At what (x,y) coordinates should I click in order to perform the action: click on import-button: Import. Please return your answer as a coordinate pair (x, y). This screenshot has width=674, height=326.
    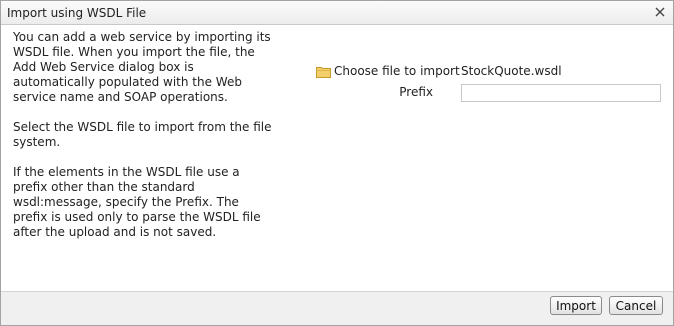
    Looking at the image, I should click on (576, 305).